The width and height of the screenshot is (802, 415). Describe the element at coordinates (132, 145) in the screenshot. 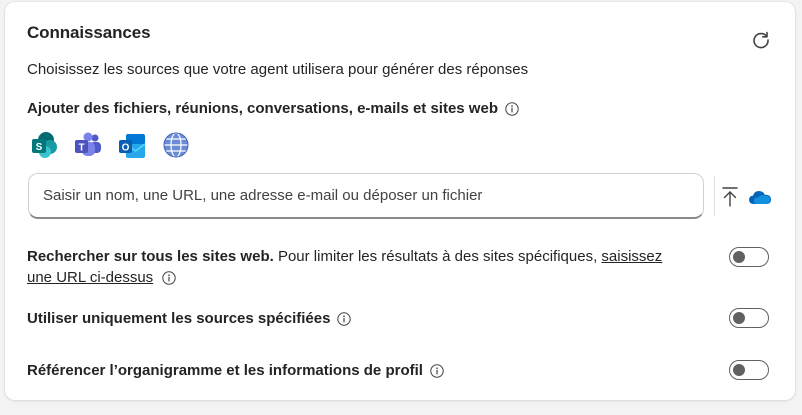

I see `outlook-icon: O` at that location.